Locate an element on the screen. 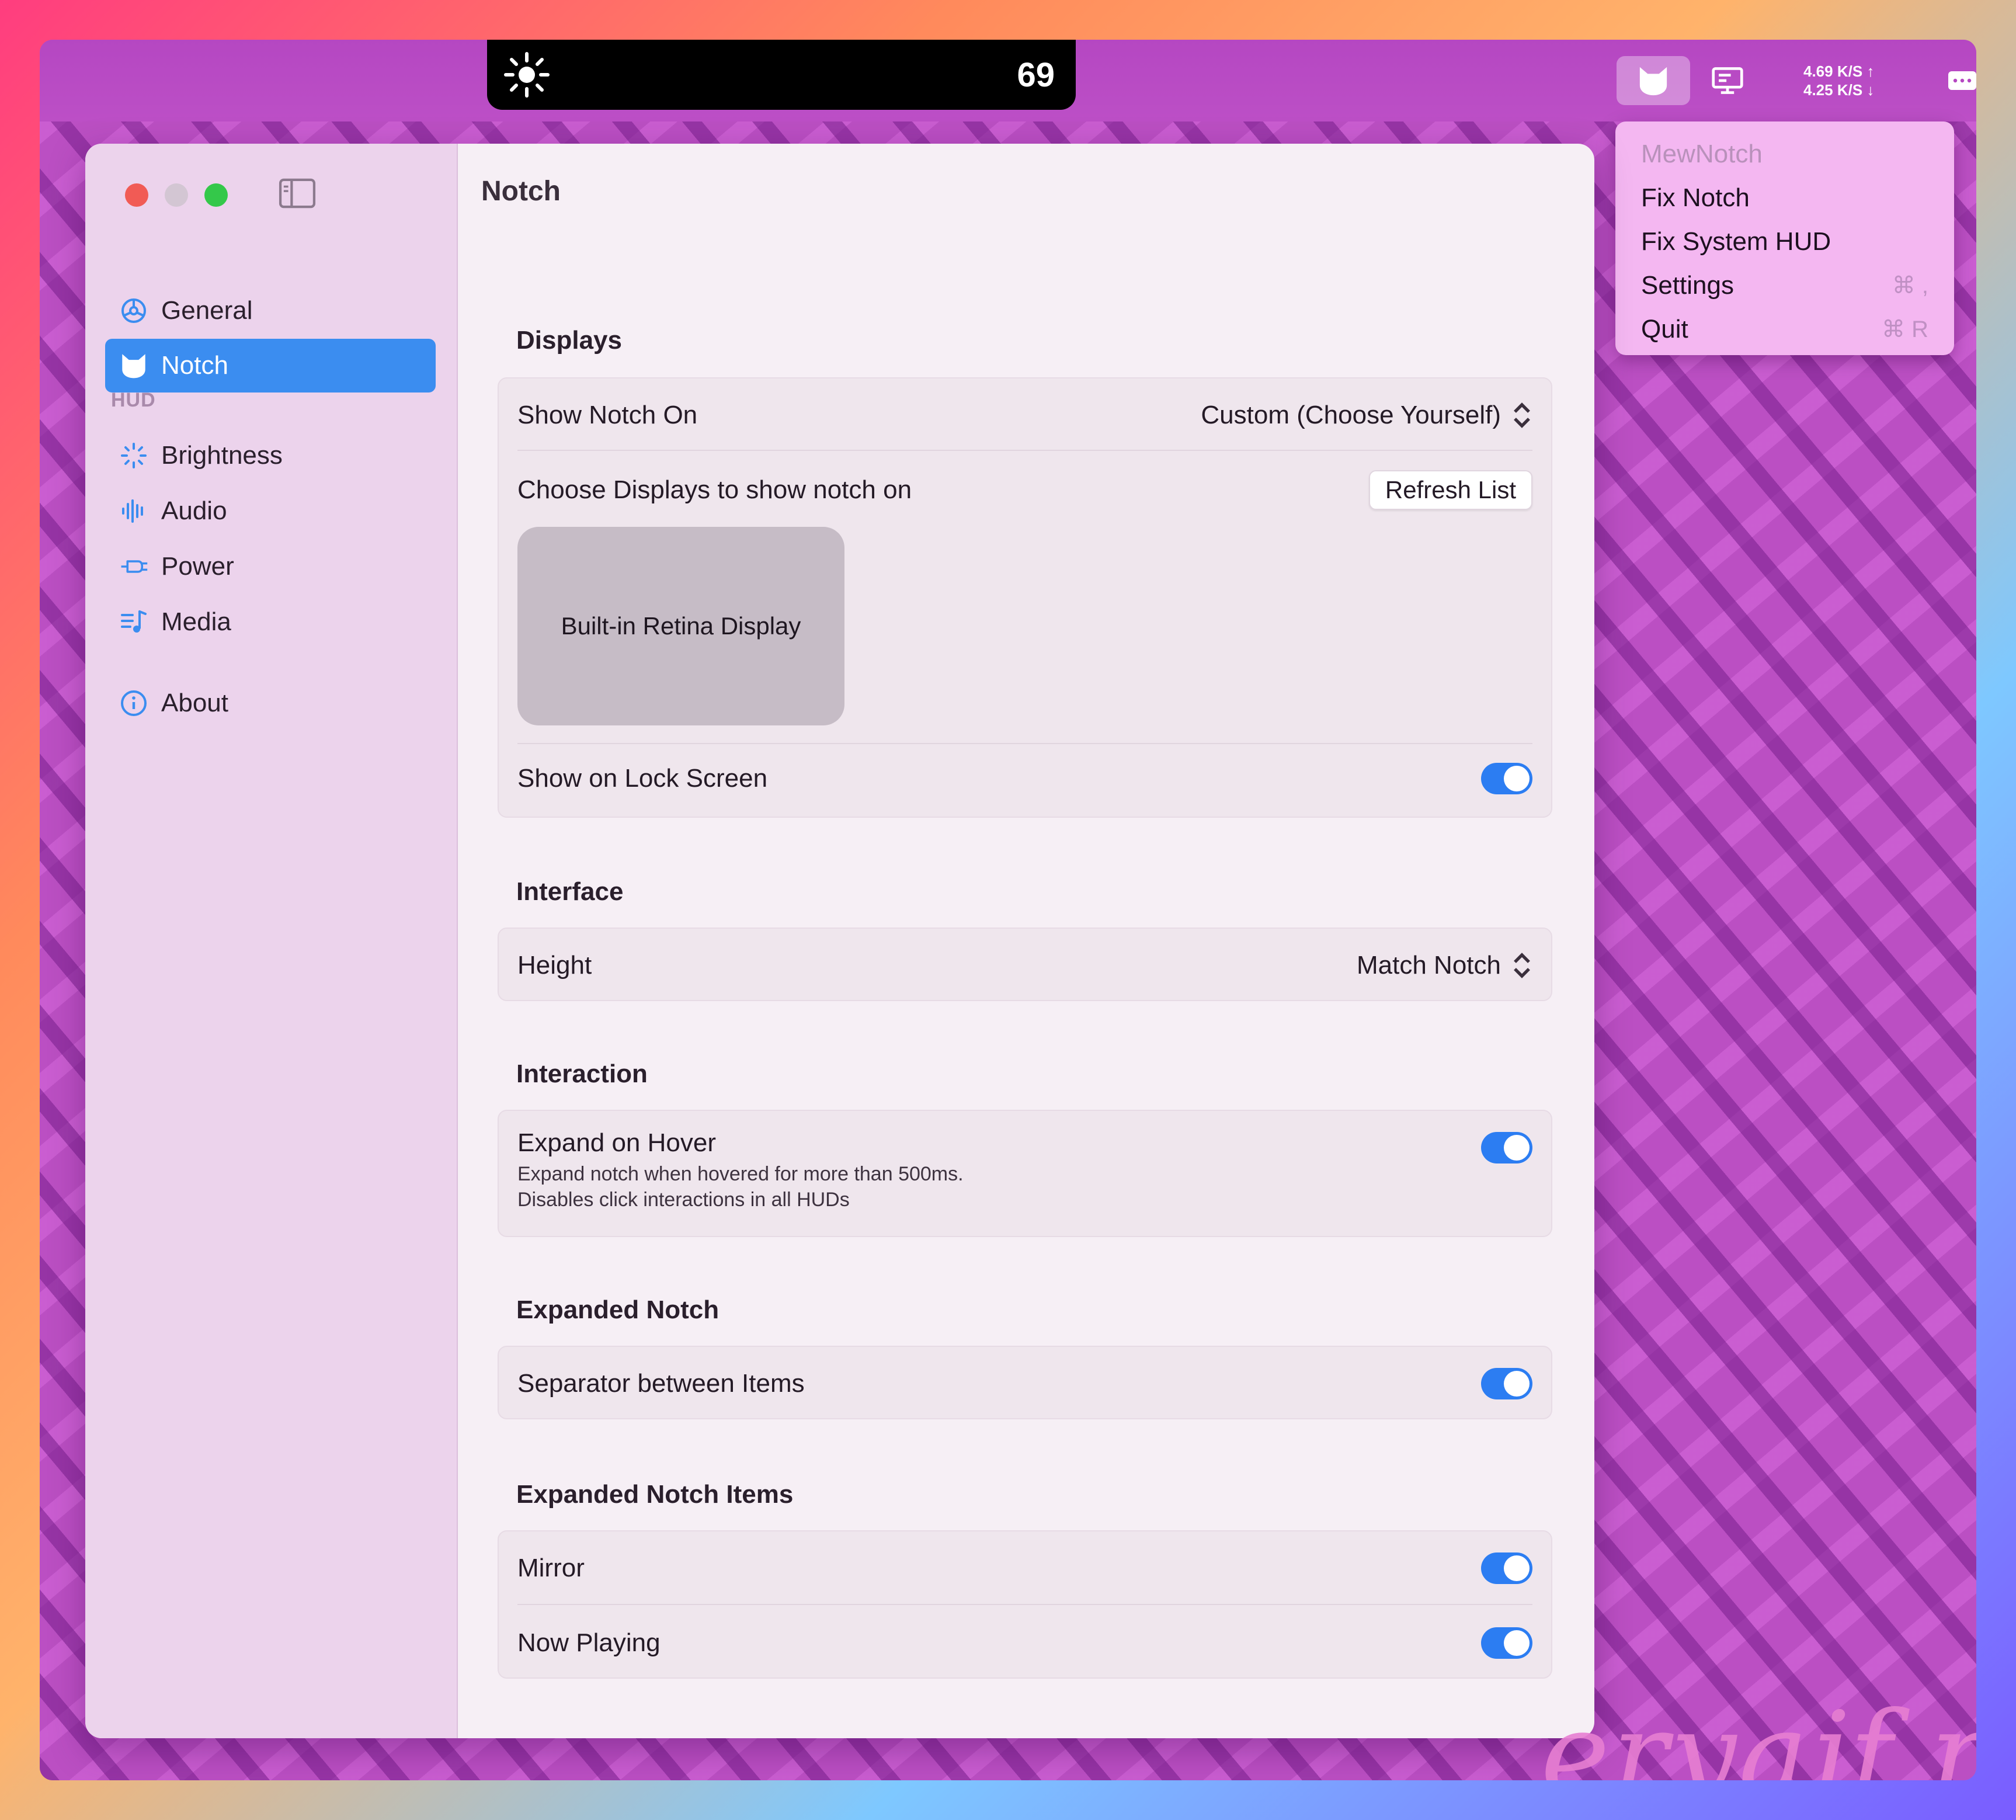  sidebar-item-about: About is located at coordinates (270, 703).